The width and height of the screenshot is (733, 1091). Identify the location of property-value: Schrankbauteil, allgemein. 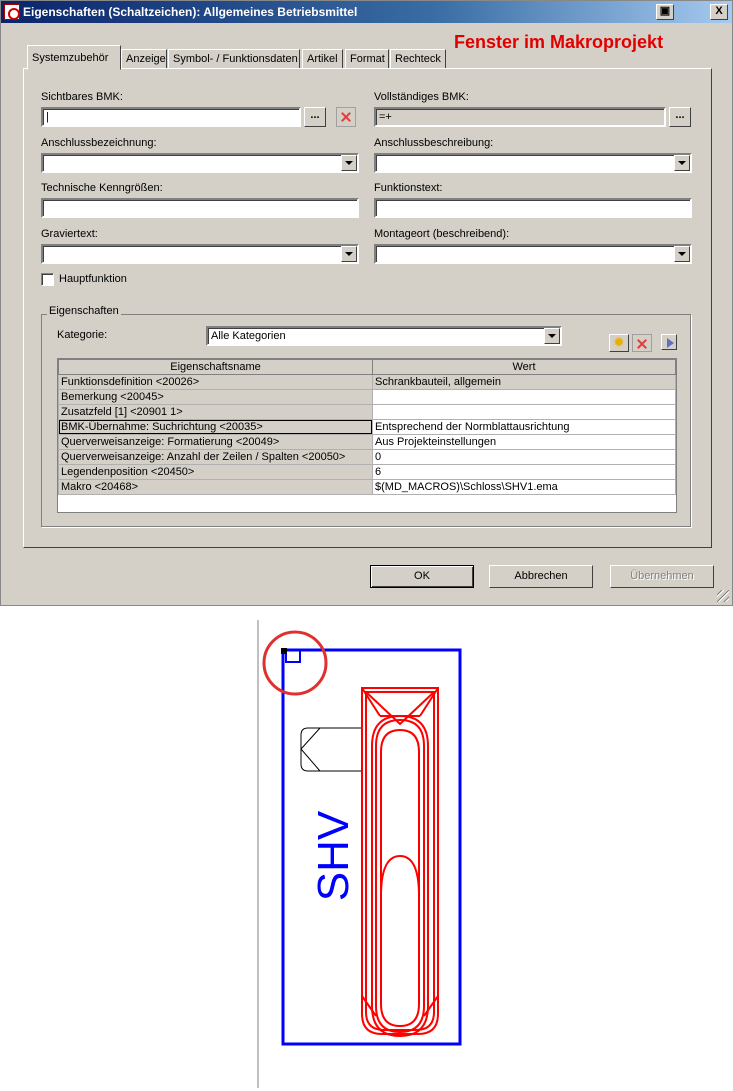
(524, 382).